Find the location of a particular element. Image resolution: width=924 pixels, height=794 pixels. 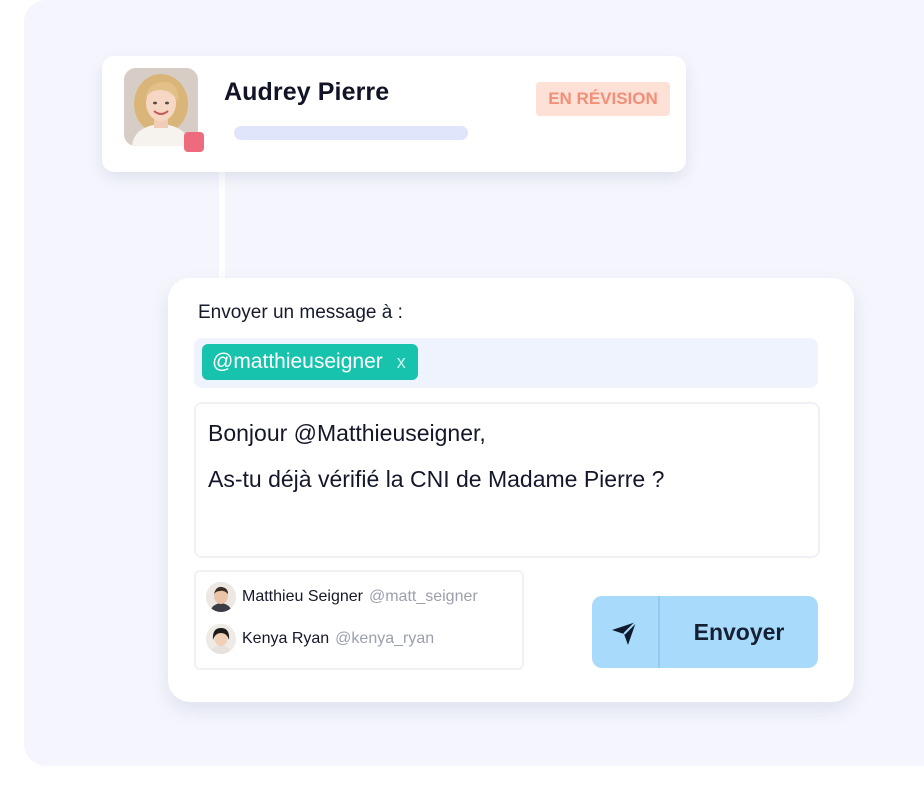

profile-name: Audrey Pierre is located at coordinates (307, 92).